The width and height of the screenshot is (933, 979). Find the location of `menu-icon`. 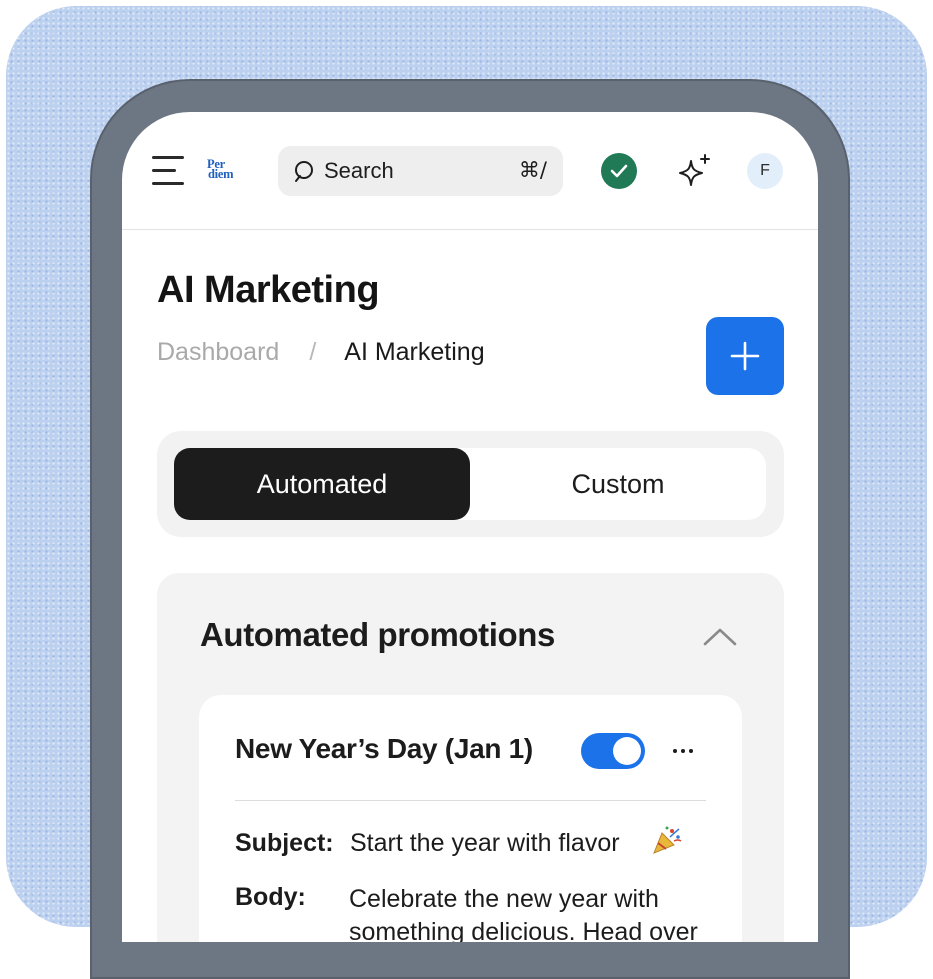

menu-icon is located at coordinates (170, 171).